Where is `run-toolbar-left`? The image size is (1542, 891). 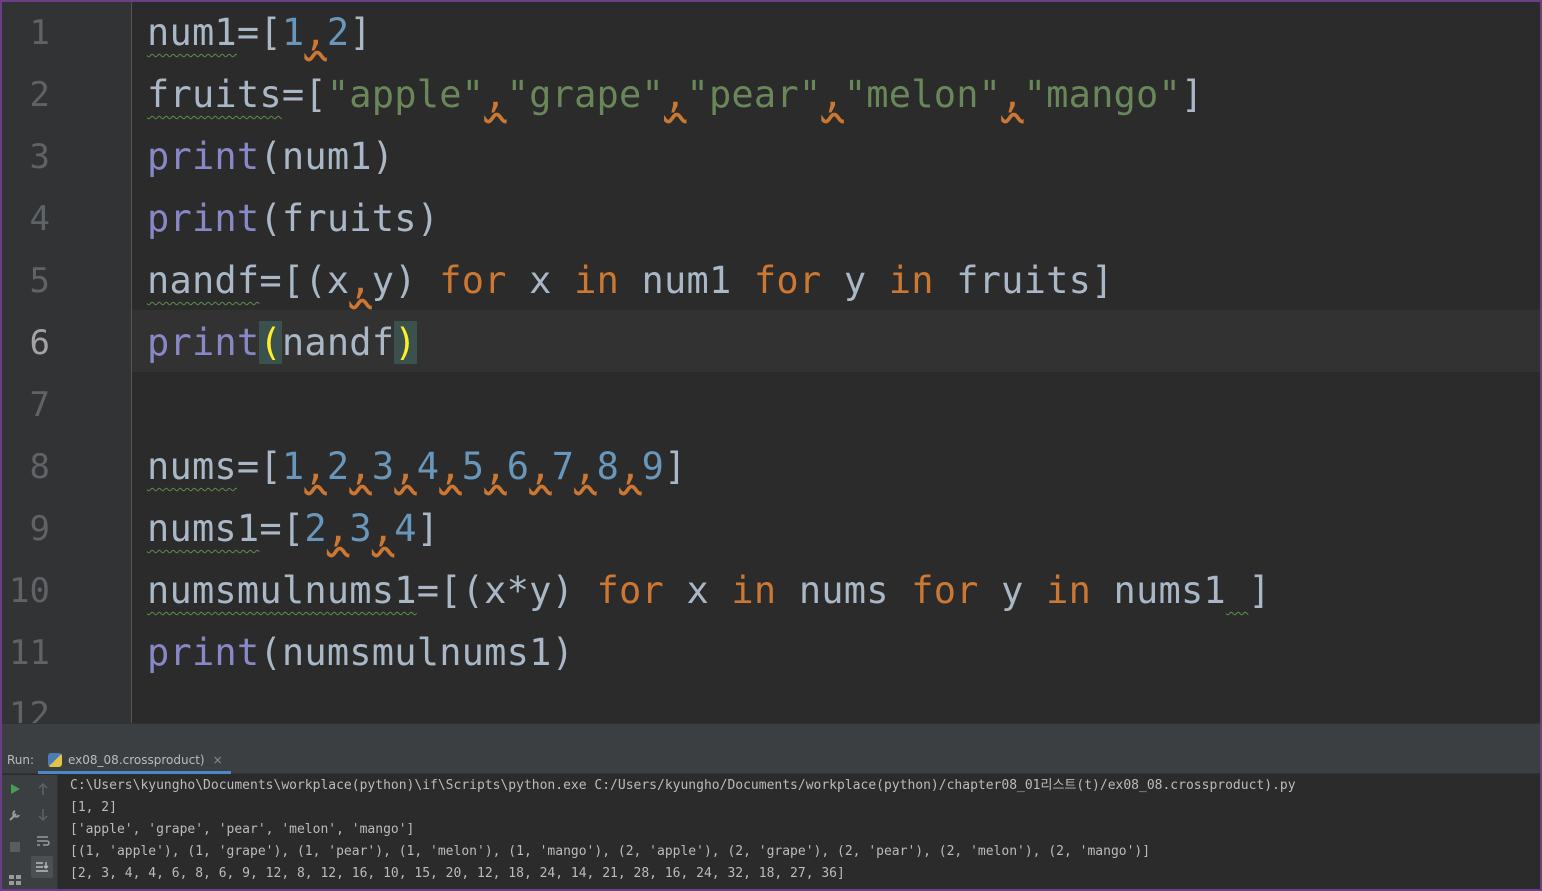
run-toolbar-left is located at coordinates (15, 832).